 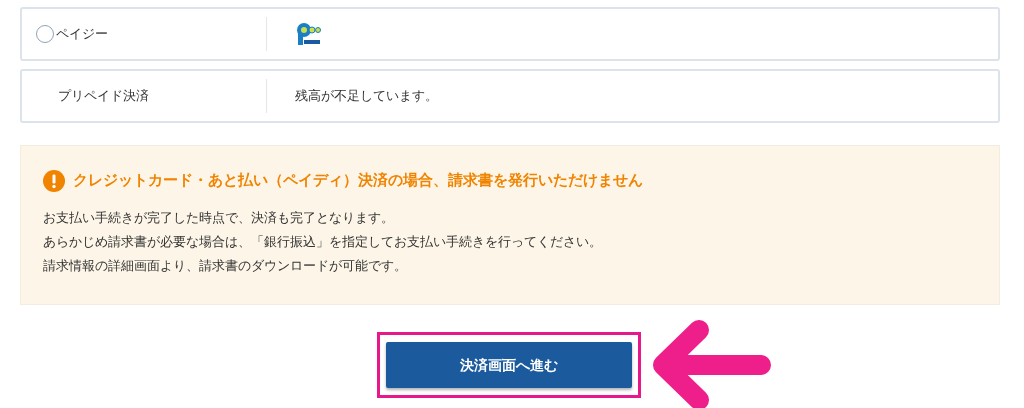 I want to click on notice-text: あらかじめ請求書が必要な場合は、「銀行振込」を指定してお支払い手続きを行ってください。, so click(x=323, y=242).